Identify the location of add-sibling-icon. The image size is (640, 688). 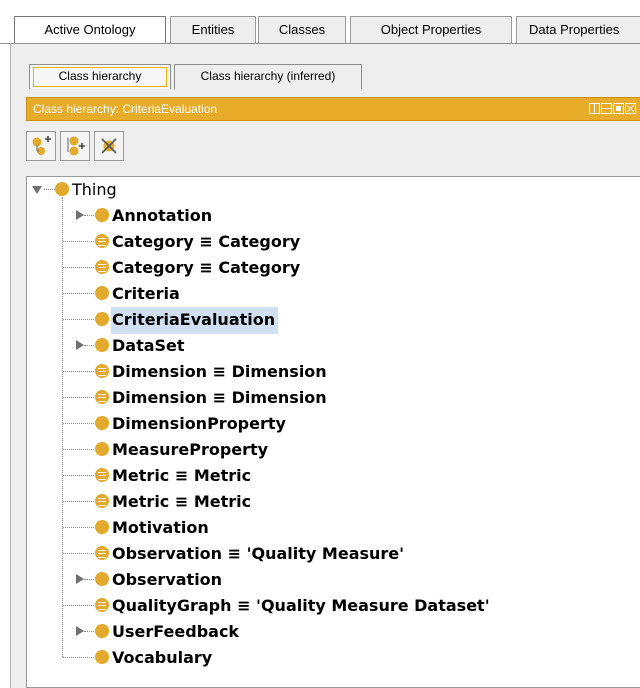
(76, 146).